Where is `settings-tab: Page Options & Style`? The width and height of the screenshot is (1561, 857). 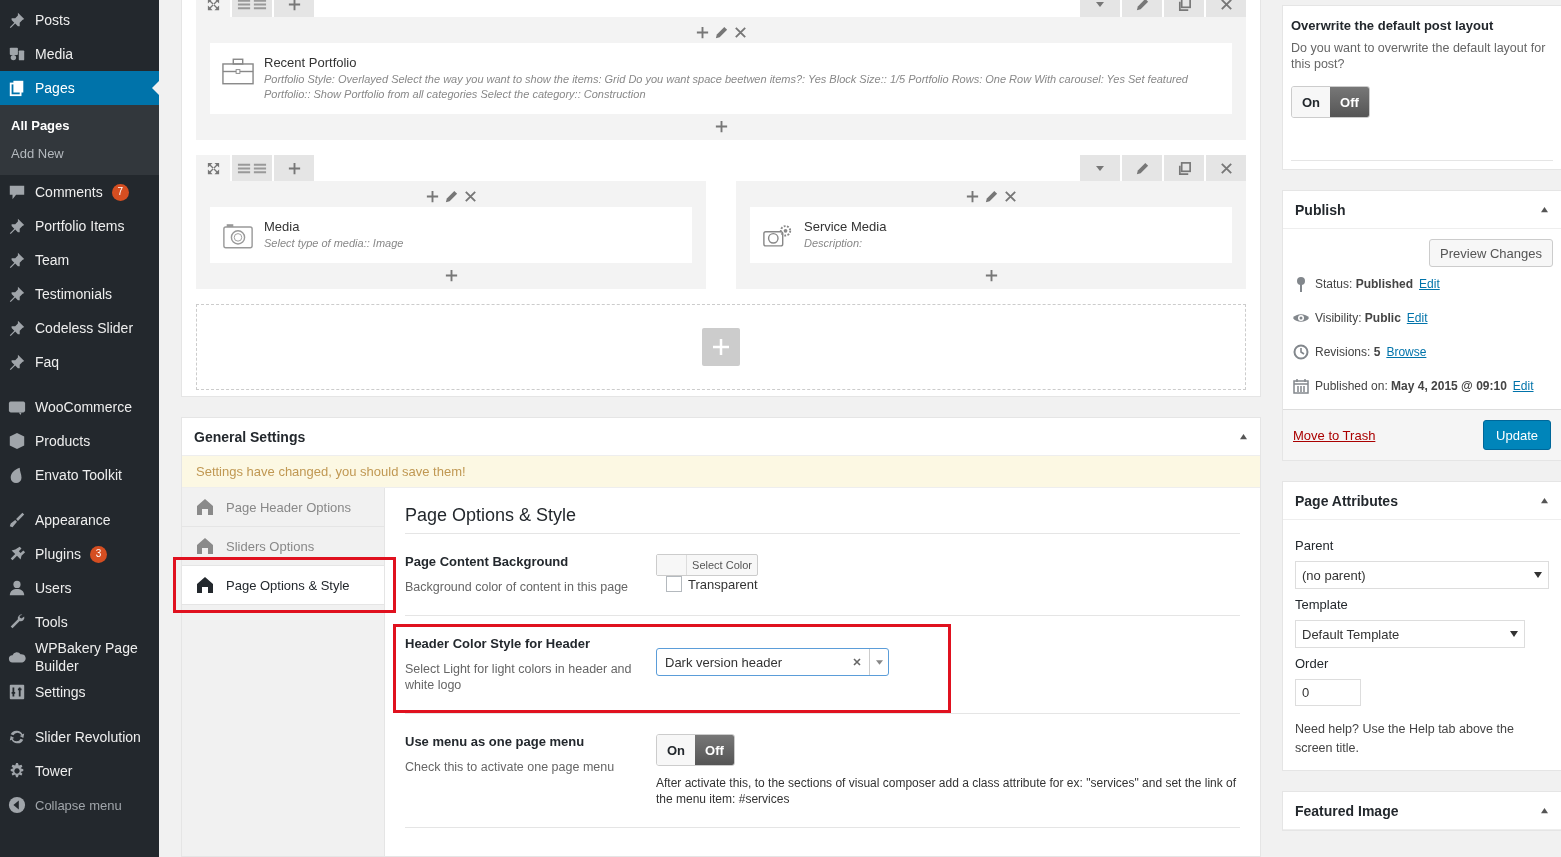 settings-tab: Page Options & Style is located at coordinates (283, 585).